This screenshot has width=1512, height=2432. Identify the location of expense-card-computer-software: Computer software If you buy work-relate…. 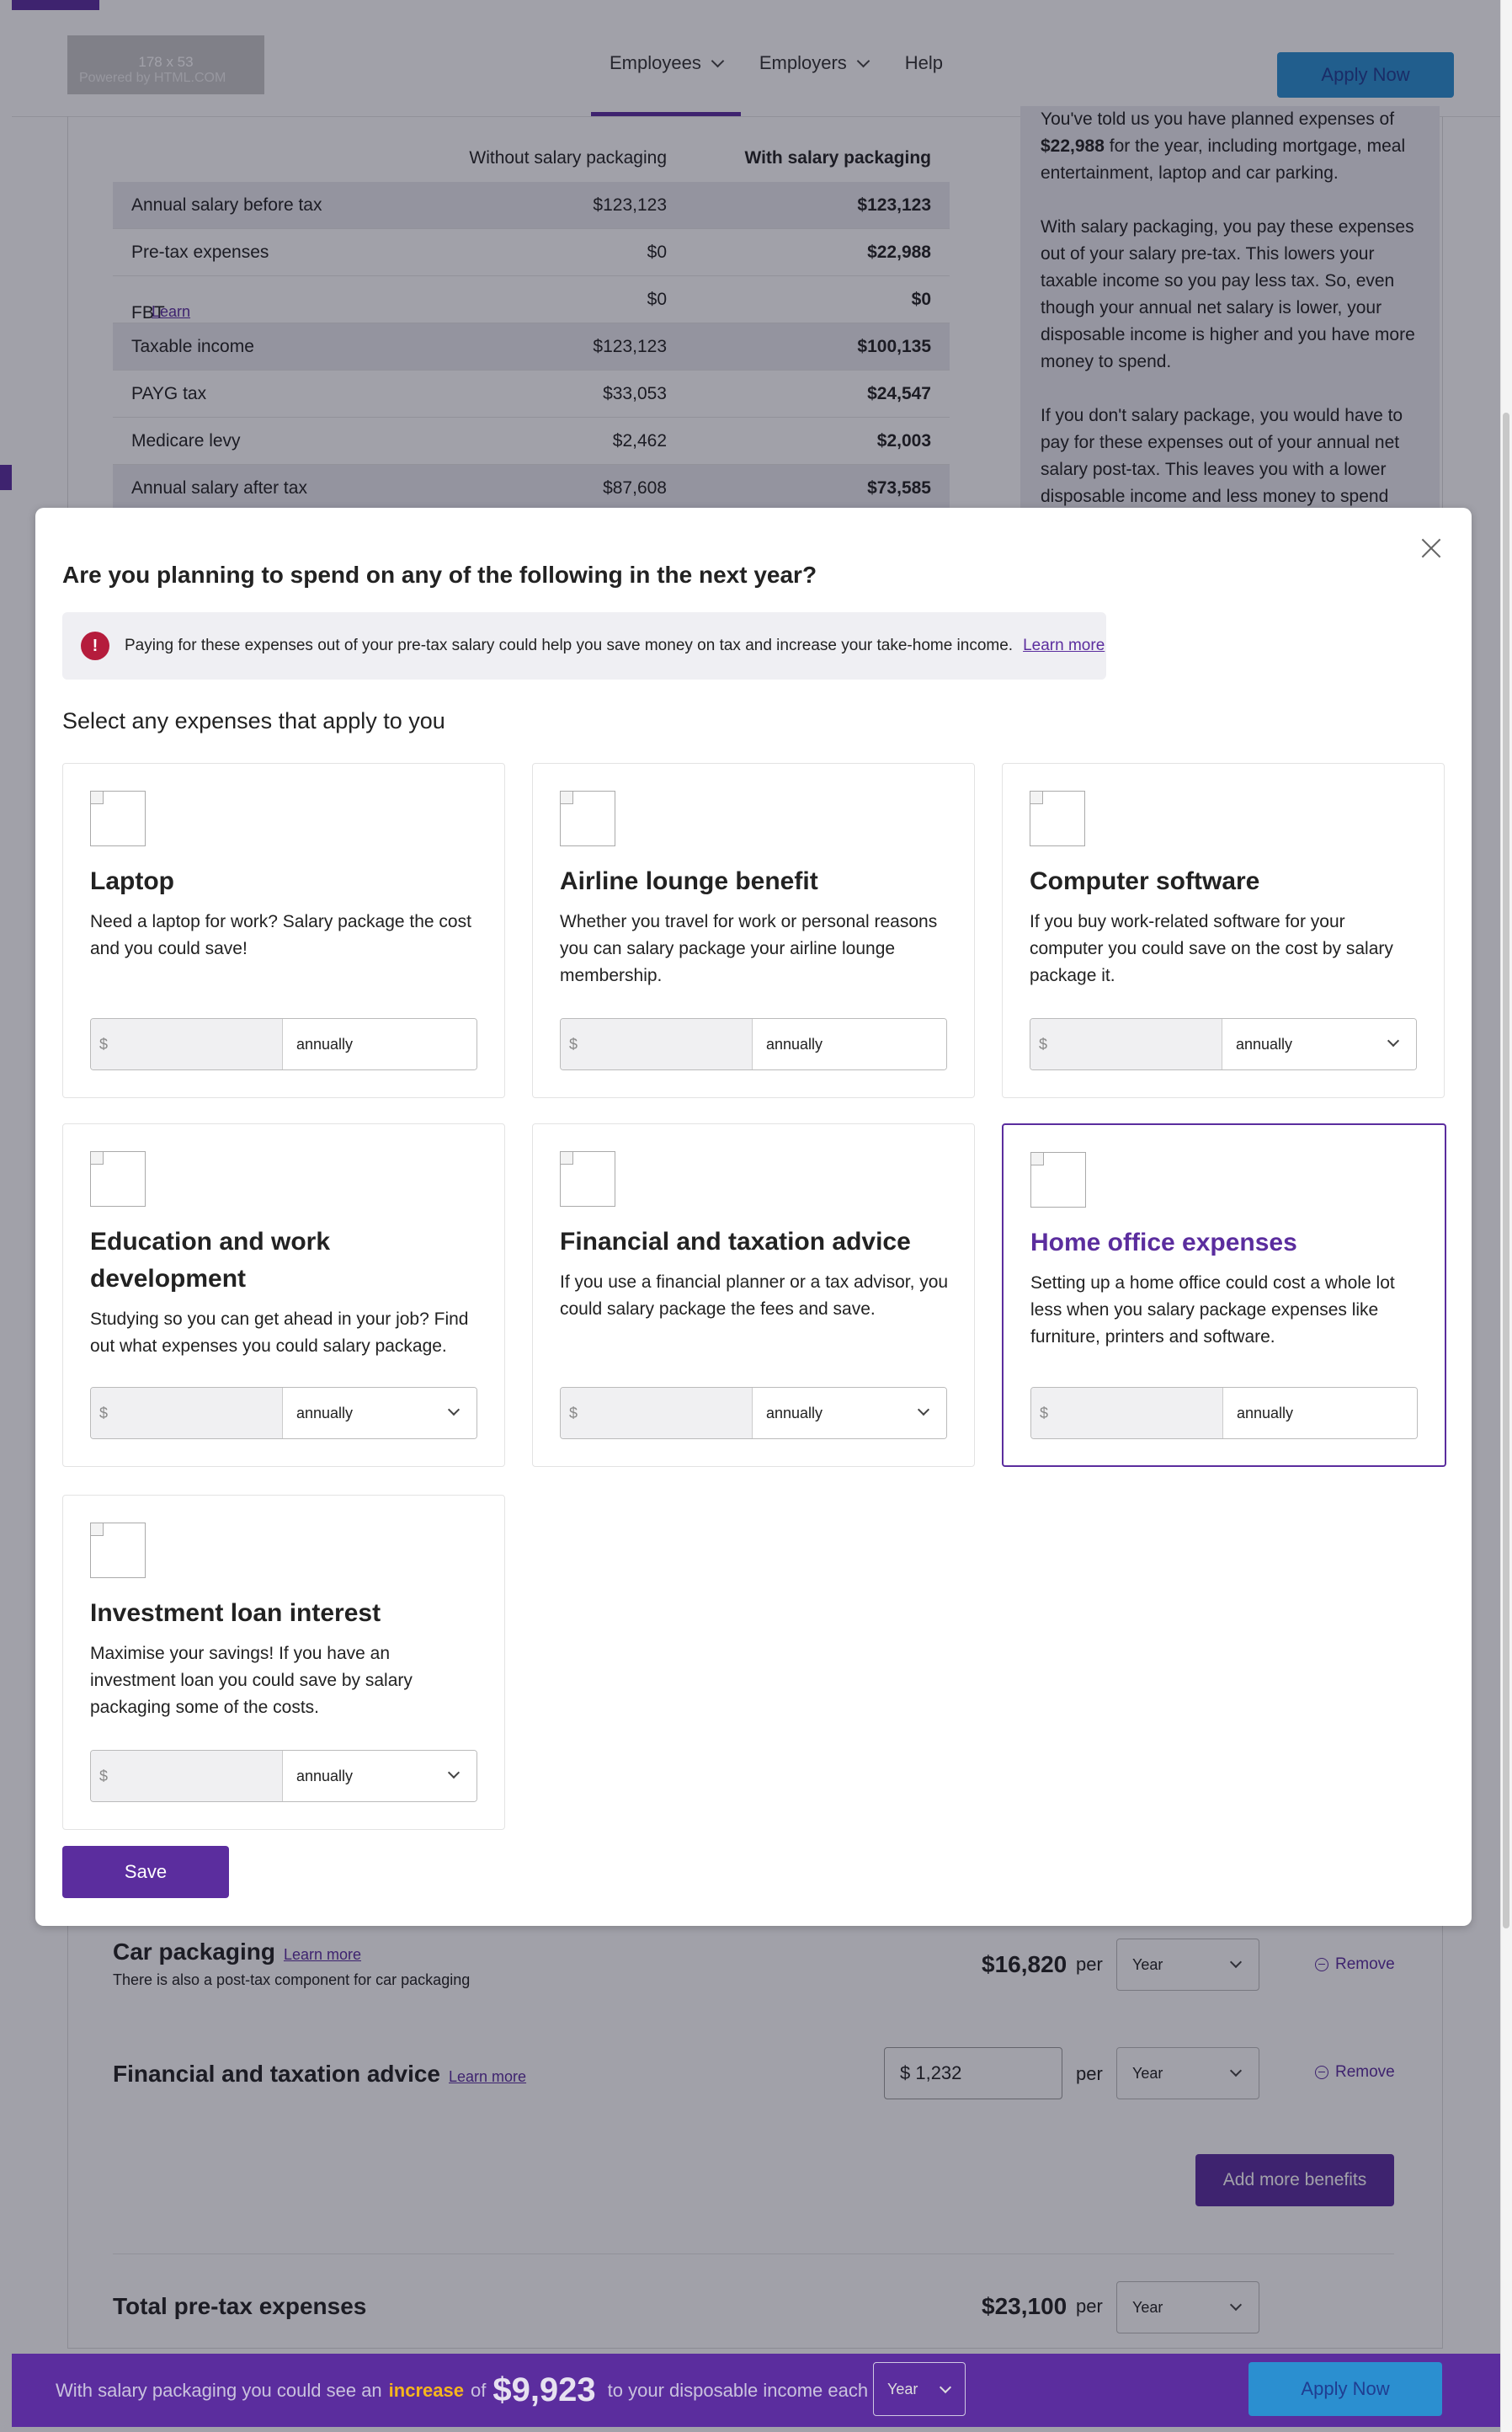
(1223, 930).